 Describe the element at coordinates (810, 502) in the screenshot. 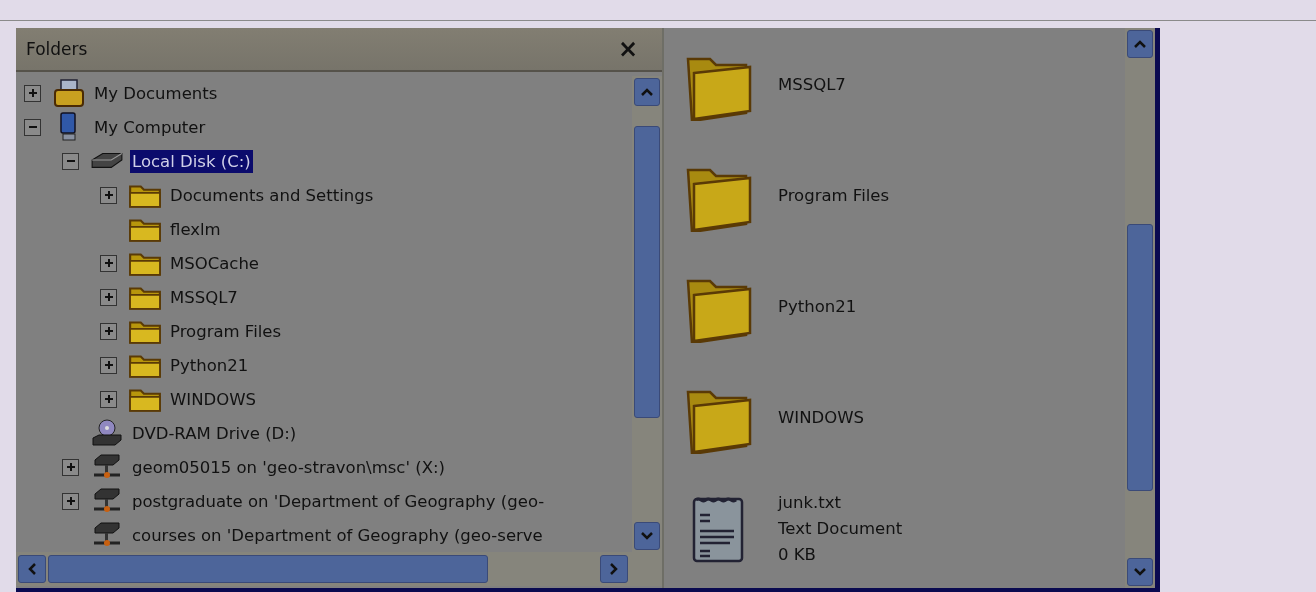

I see `file-name: junk.txt` at that location.